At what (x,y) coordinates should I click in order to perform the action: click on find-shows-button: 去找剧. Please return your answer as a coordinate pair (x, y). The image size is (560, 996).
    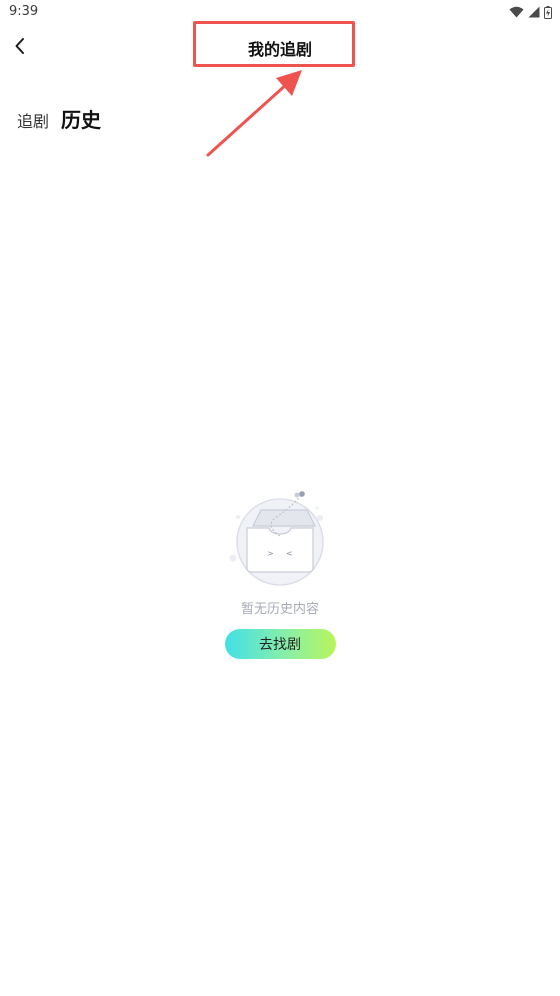
    Looking at the image, I should click on (280, 644).